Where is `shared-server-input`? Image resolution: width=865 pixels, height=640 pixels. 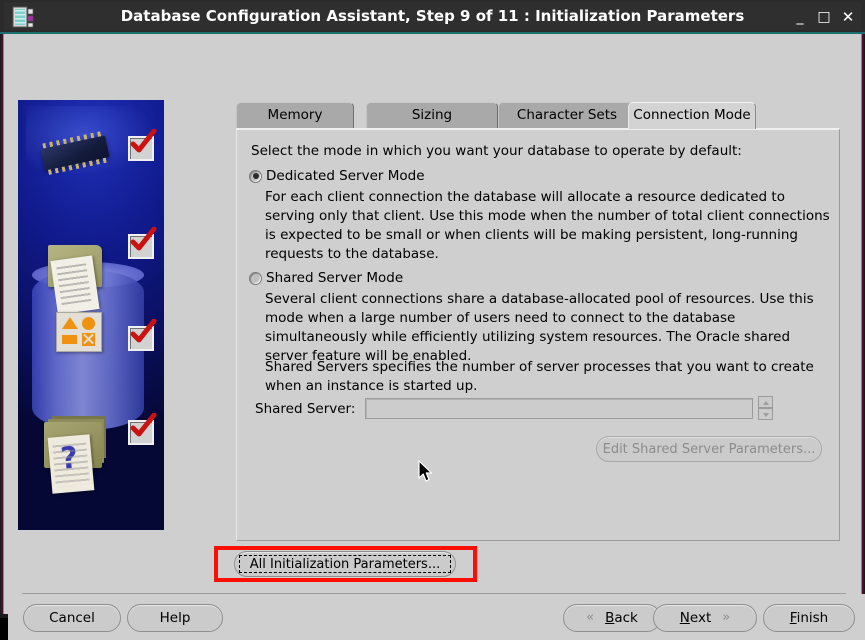 shared-server-input is located at coordinates (559, 408).